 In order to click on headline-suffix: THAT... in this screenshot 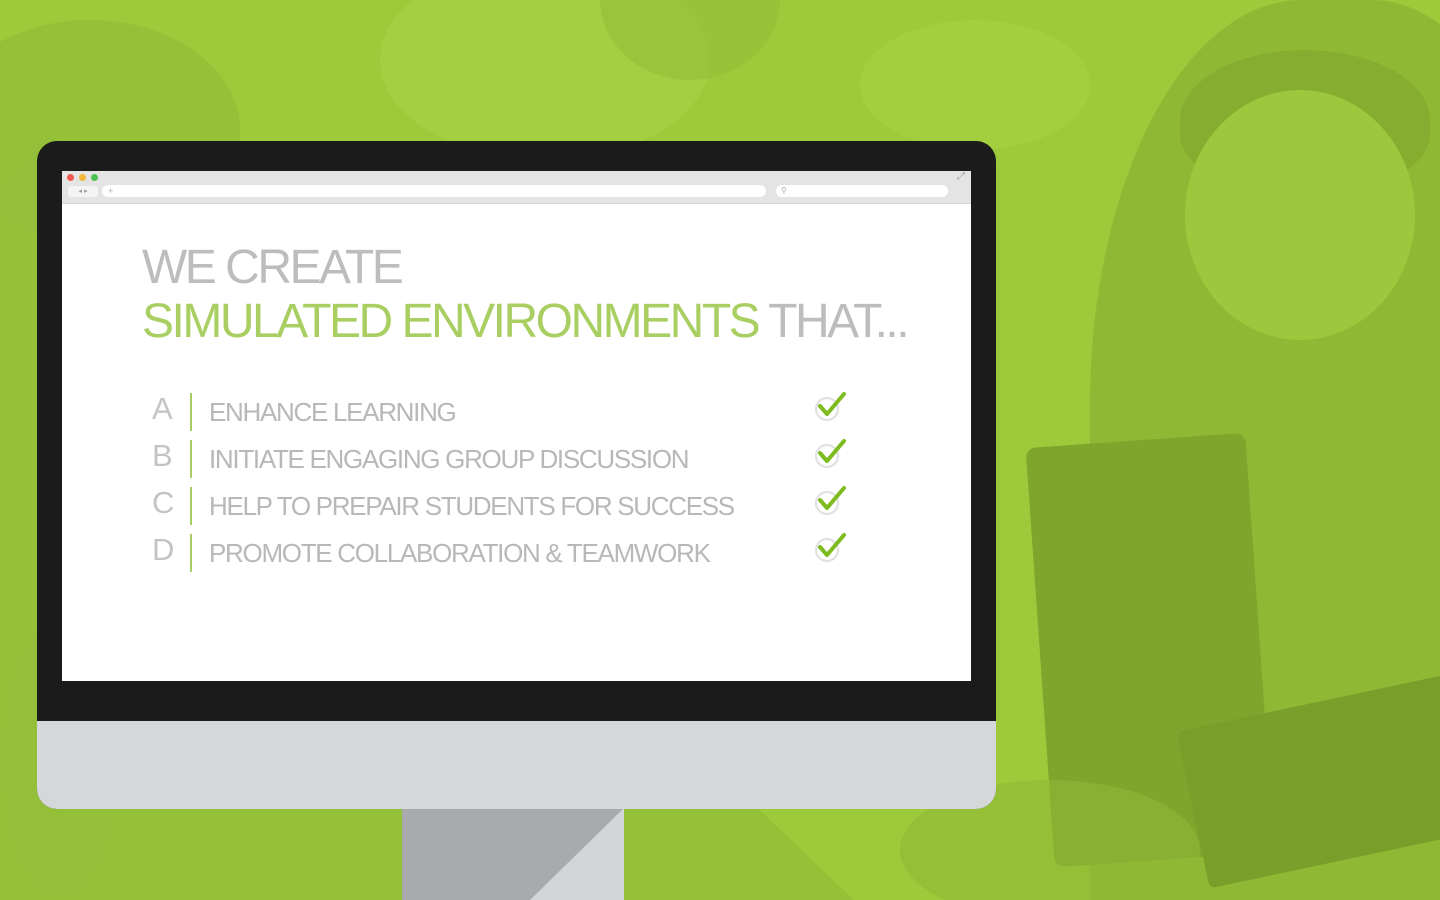, I will do `click(833, 321)`.